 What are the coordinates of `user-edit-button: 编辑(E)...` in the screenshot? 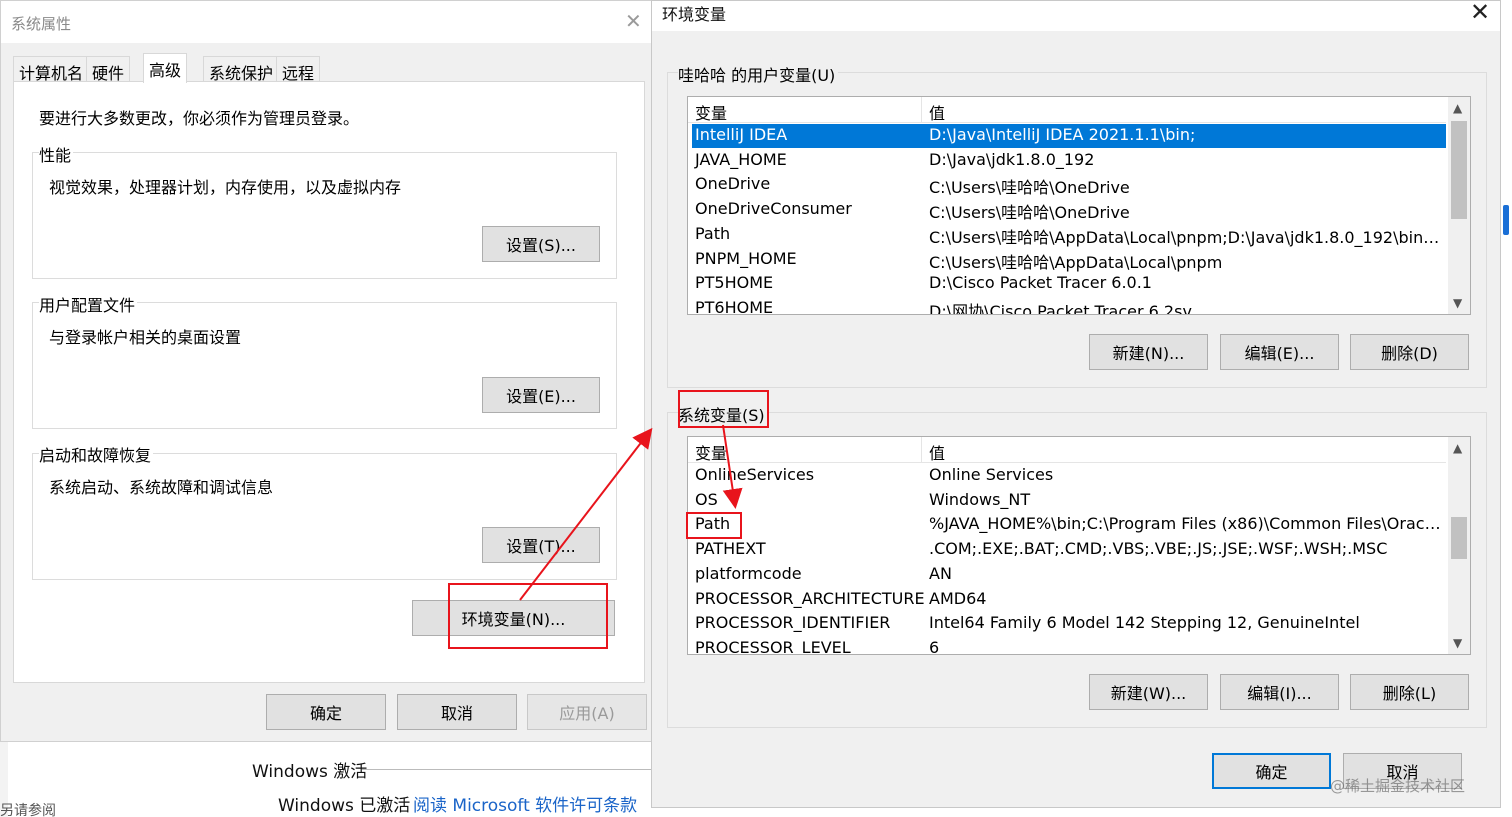 It's located at (1279, 352).